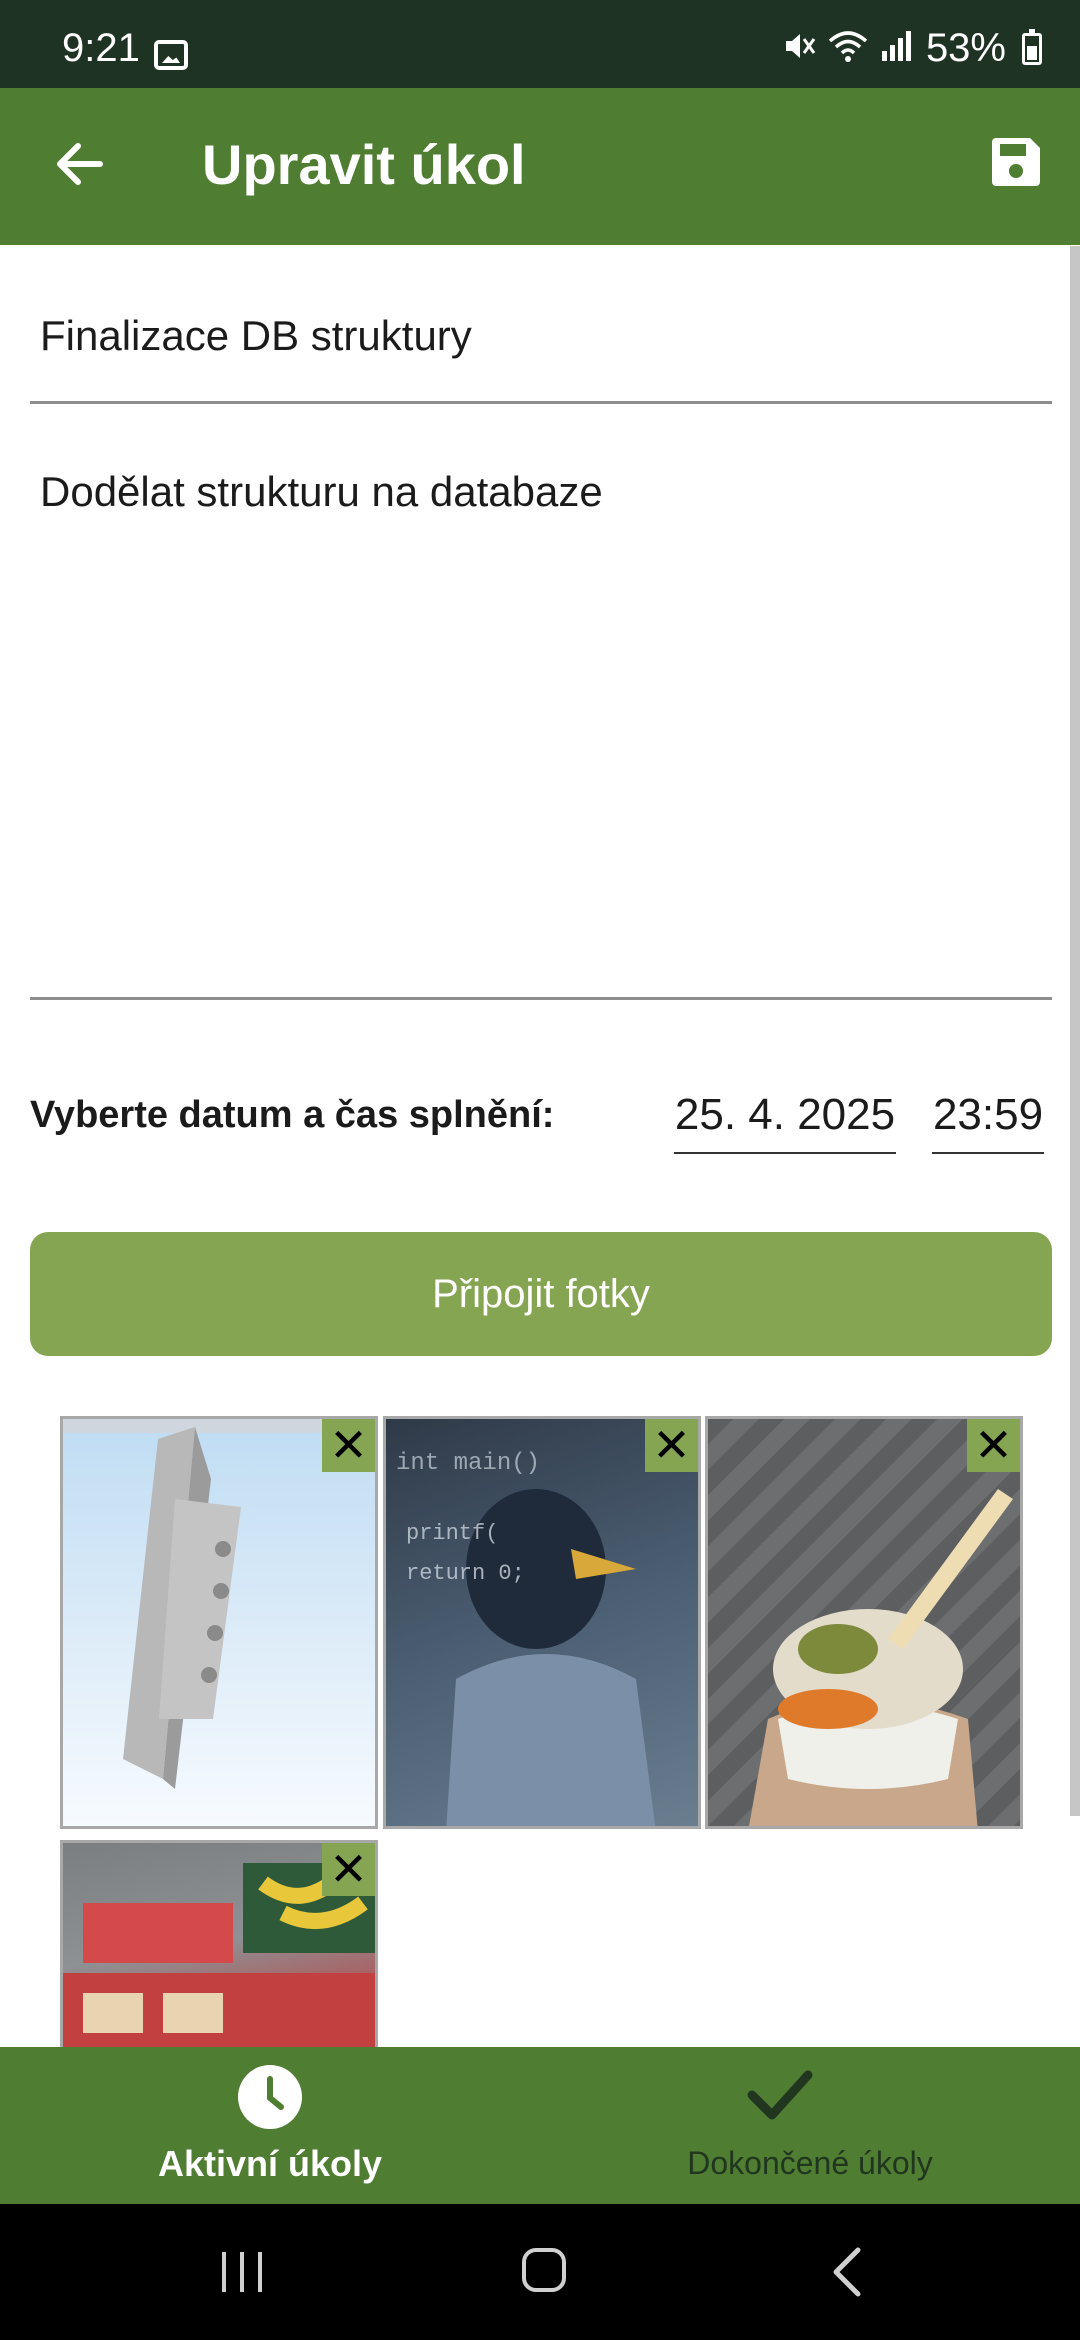 The image size is (1080, 2340). What do you see at coordinates (465, 1573) in the screenshot?
I see `svg-text: return 0;` at bounding box center [465, 1573].